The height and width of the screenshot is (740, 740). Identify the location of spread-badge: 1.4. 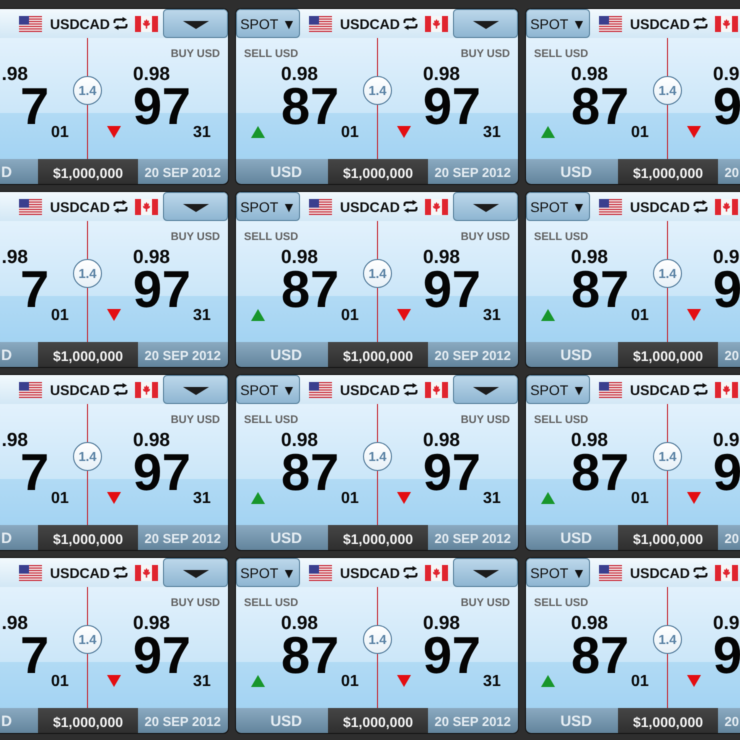
(377, 273).